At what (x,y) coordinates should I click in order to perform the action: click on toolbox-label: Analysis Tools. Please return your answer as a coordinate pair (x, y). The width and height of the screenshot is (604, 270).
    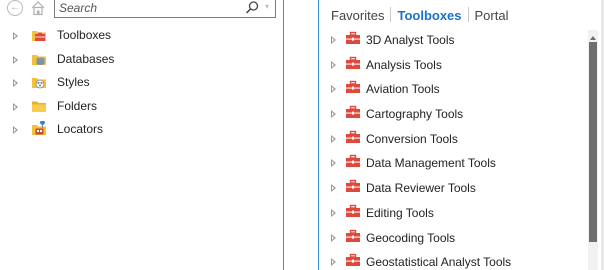
    Looking at the image, I should click on (404, 64).